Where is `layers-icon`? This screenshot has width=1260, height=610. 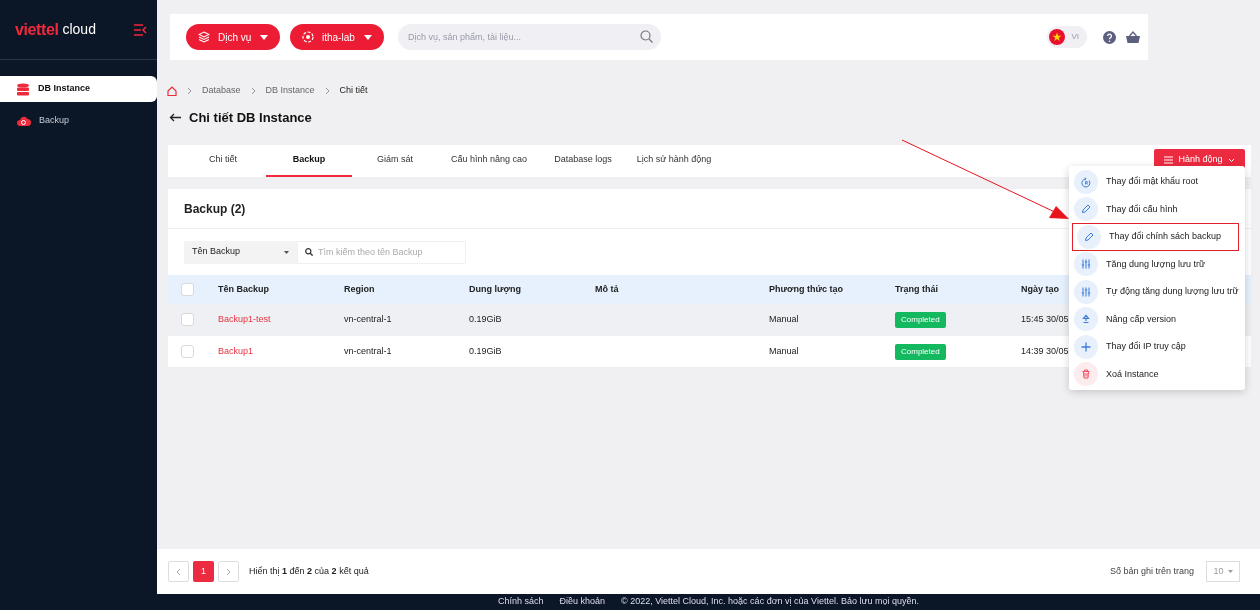 layers-icon is located at coordinates (204, 37).